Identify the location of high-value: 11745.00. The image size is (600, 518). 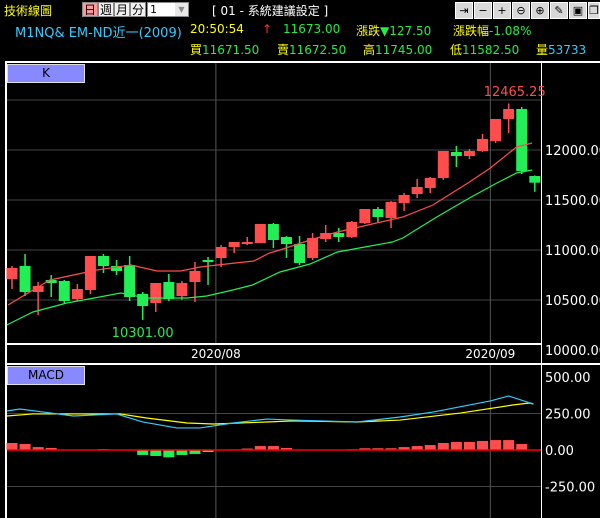
(404, 50).